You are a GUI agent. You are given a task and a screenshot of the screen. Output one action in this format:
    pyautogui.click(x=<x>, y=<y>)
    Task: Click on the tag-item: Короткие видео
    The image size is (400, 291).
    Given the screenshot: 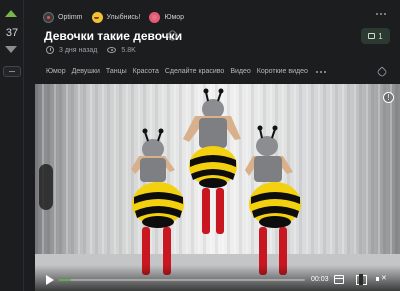 What is the action you would take?
    pyautogui.click(x=282, y=71)
    